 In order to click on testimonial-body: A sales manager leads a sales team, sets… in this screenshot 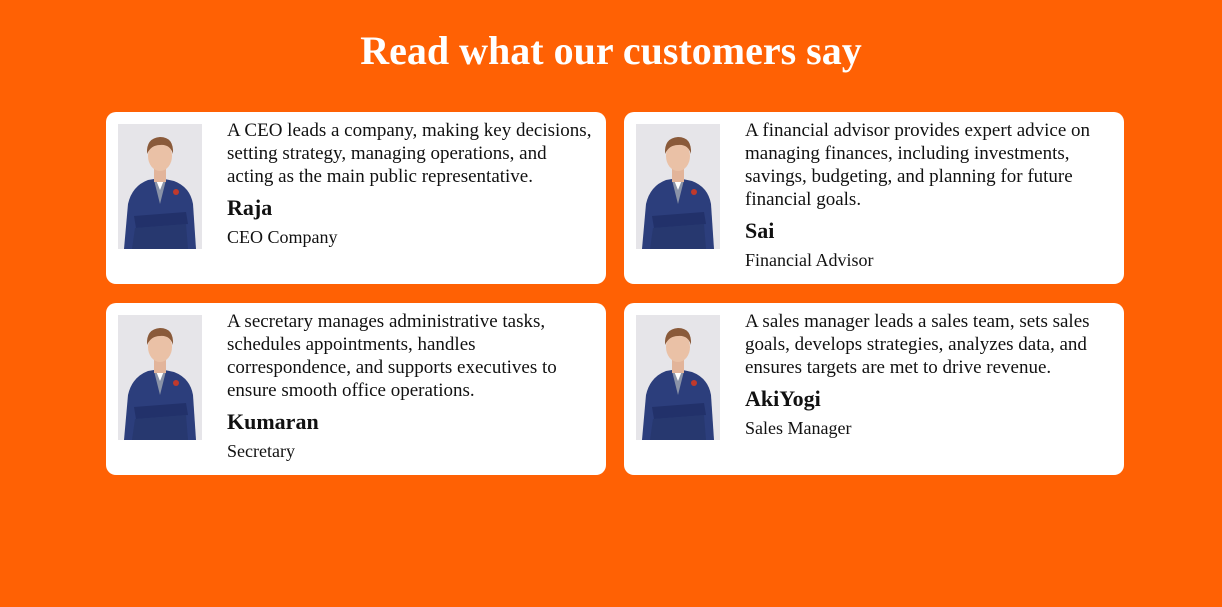, I will do `click(928, 374)`.